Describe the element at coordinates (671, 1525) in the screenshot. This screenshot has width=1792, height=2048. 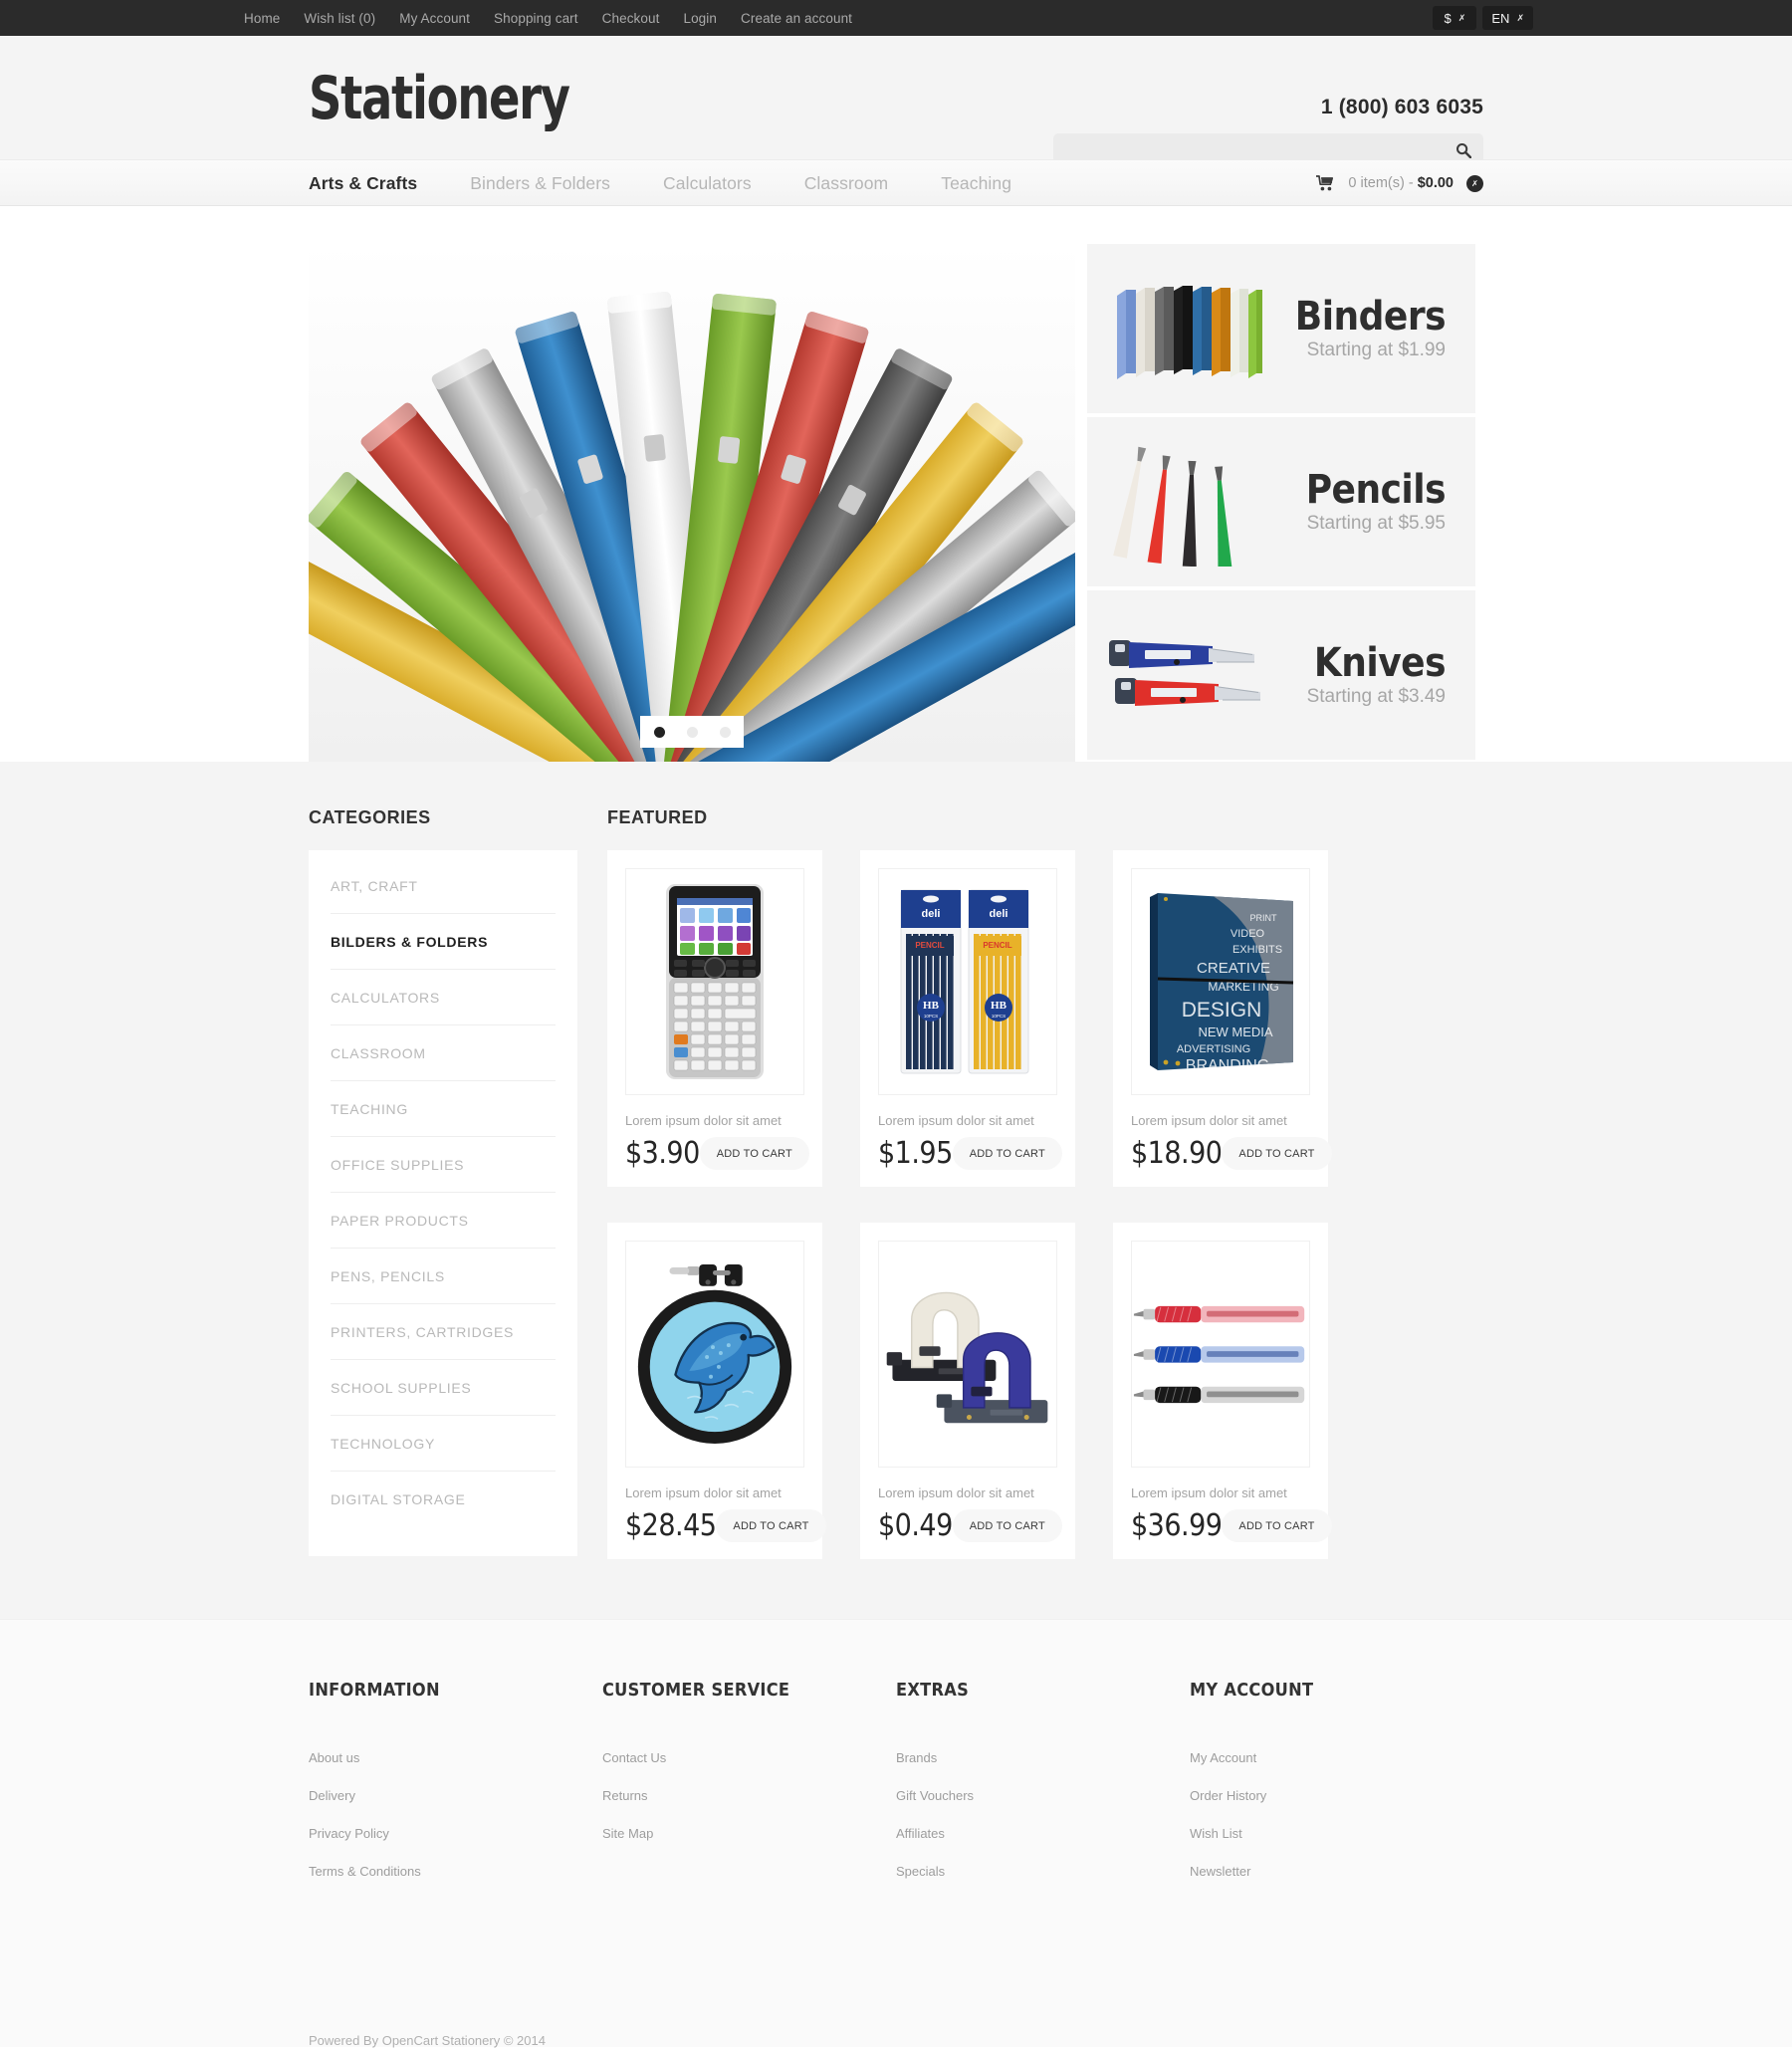
I see `product-price: $28.45` at that location.